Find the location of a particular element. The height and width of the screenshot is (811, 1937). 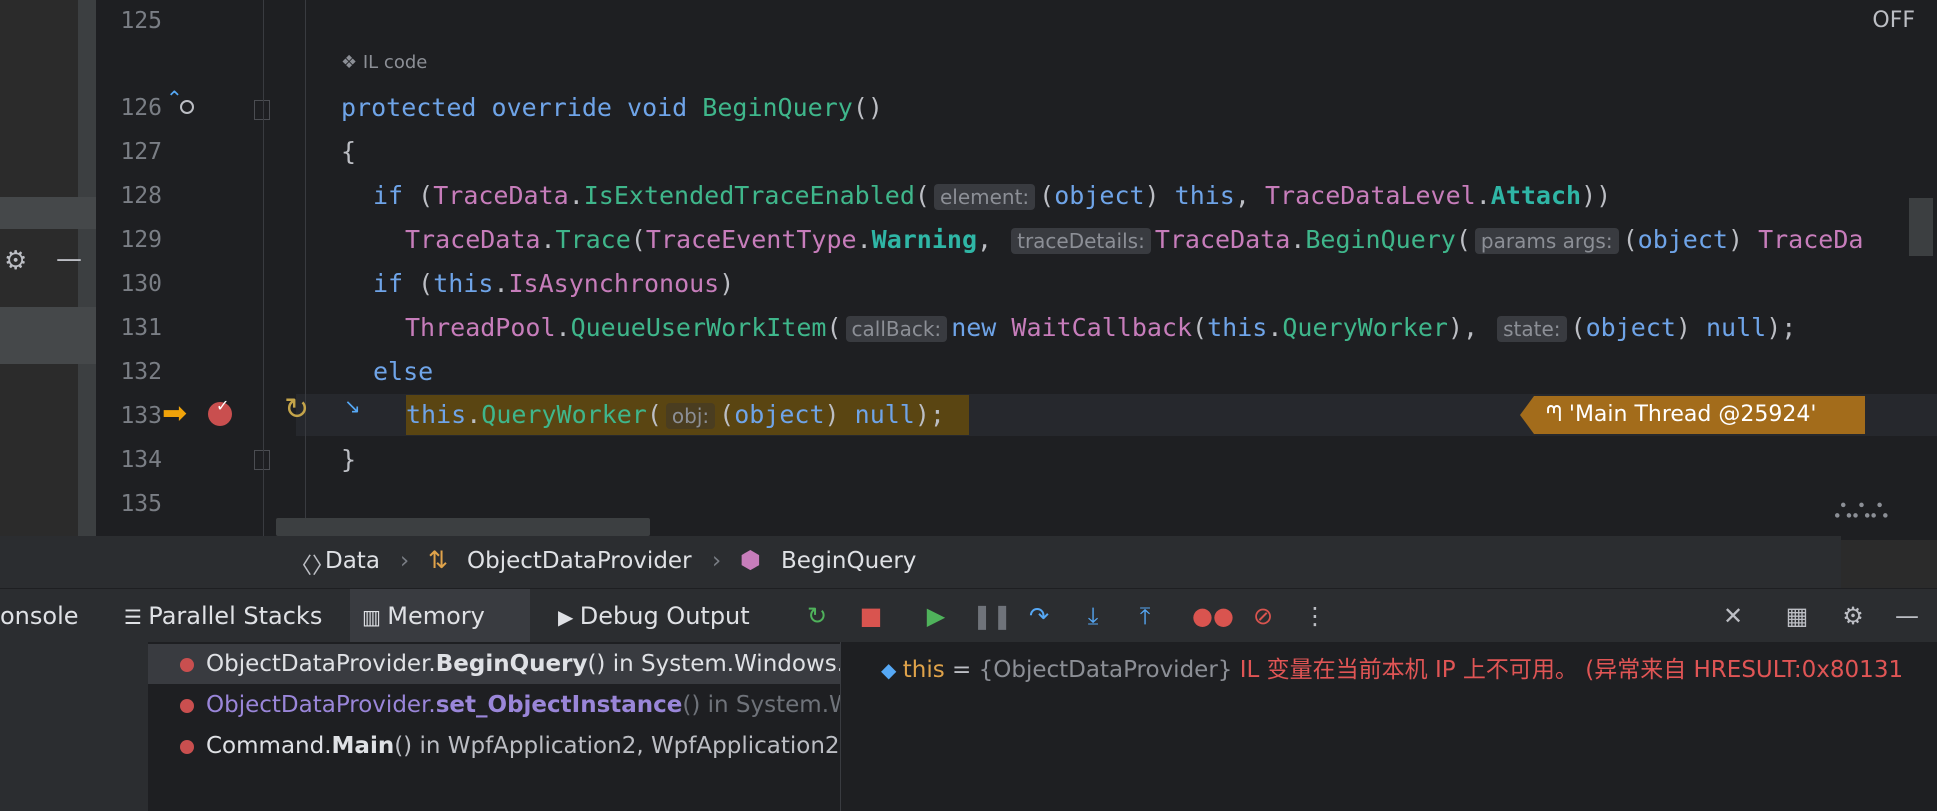

line-number: 129 is located at coordinates (141, 240).